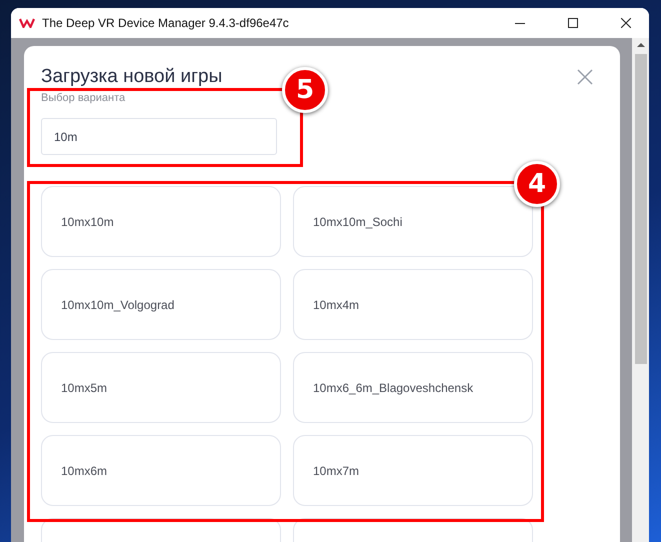 Image resolution: width=661 pixels, height=542 pixels. I want to click on step-badge: 5, so click(305, 90).